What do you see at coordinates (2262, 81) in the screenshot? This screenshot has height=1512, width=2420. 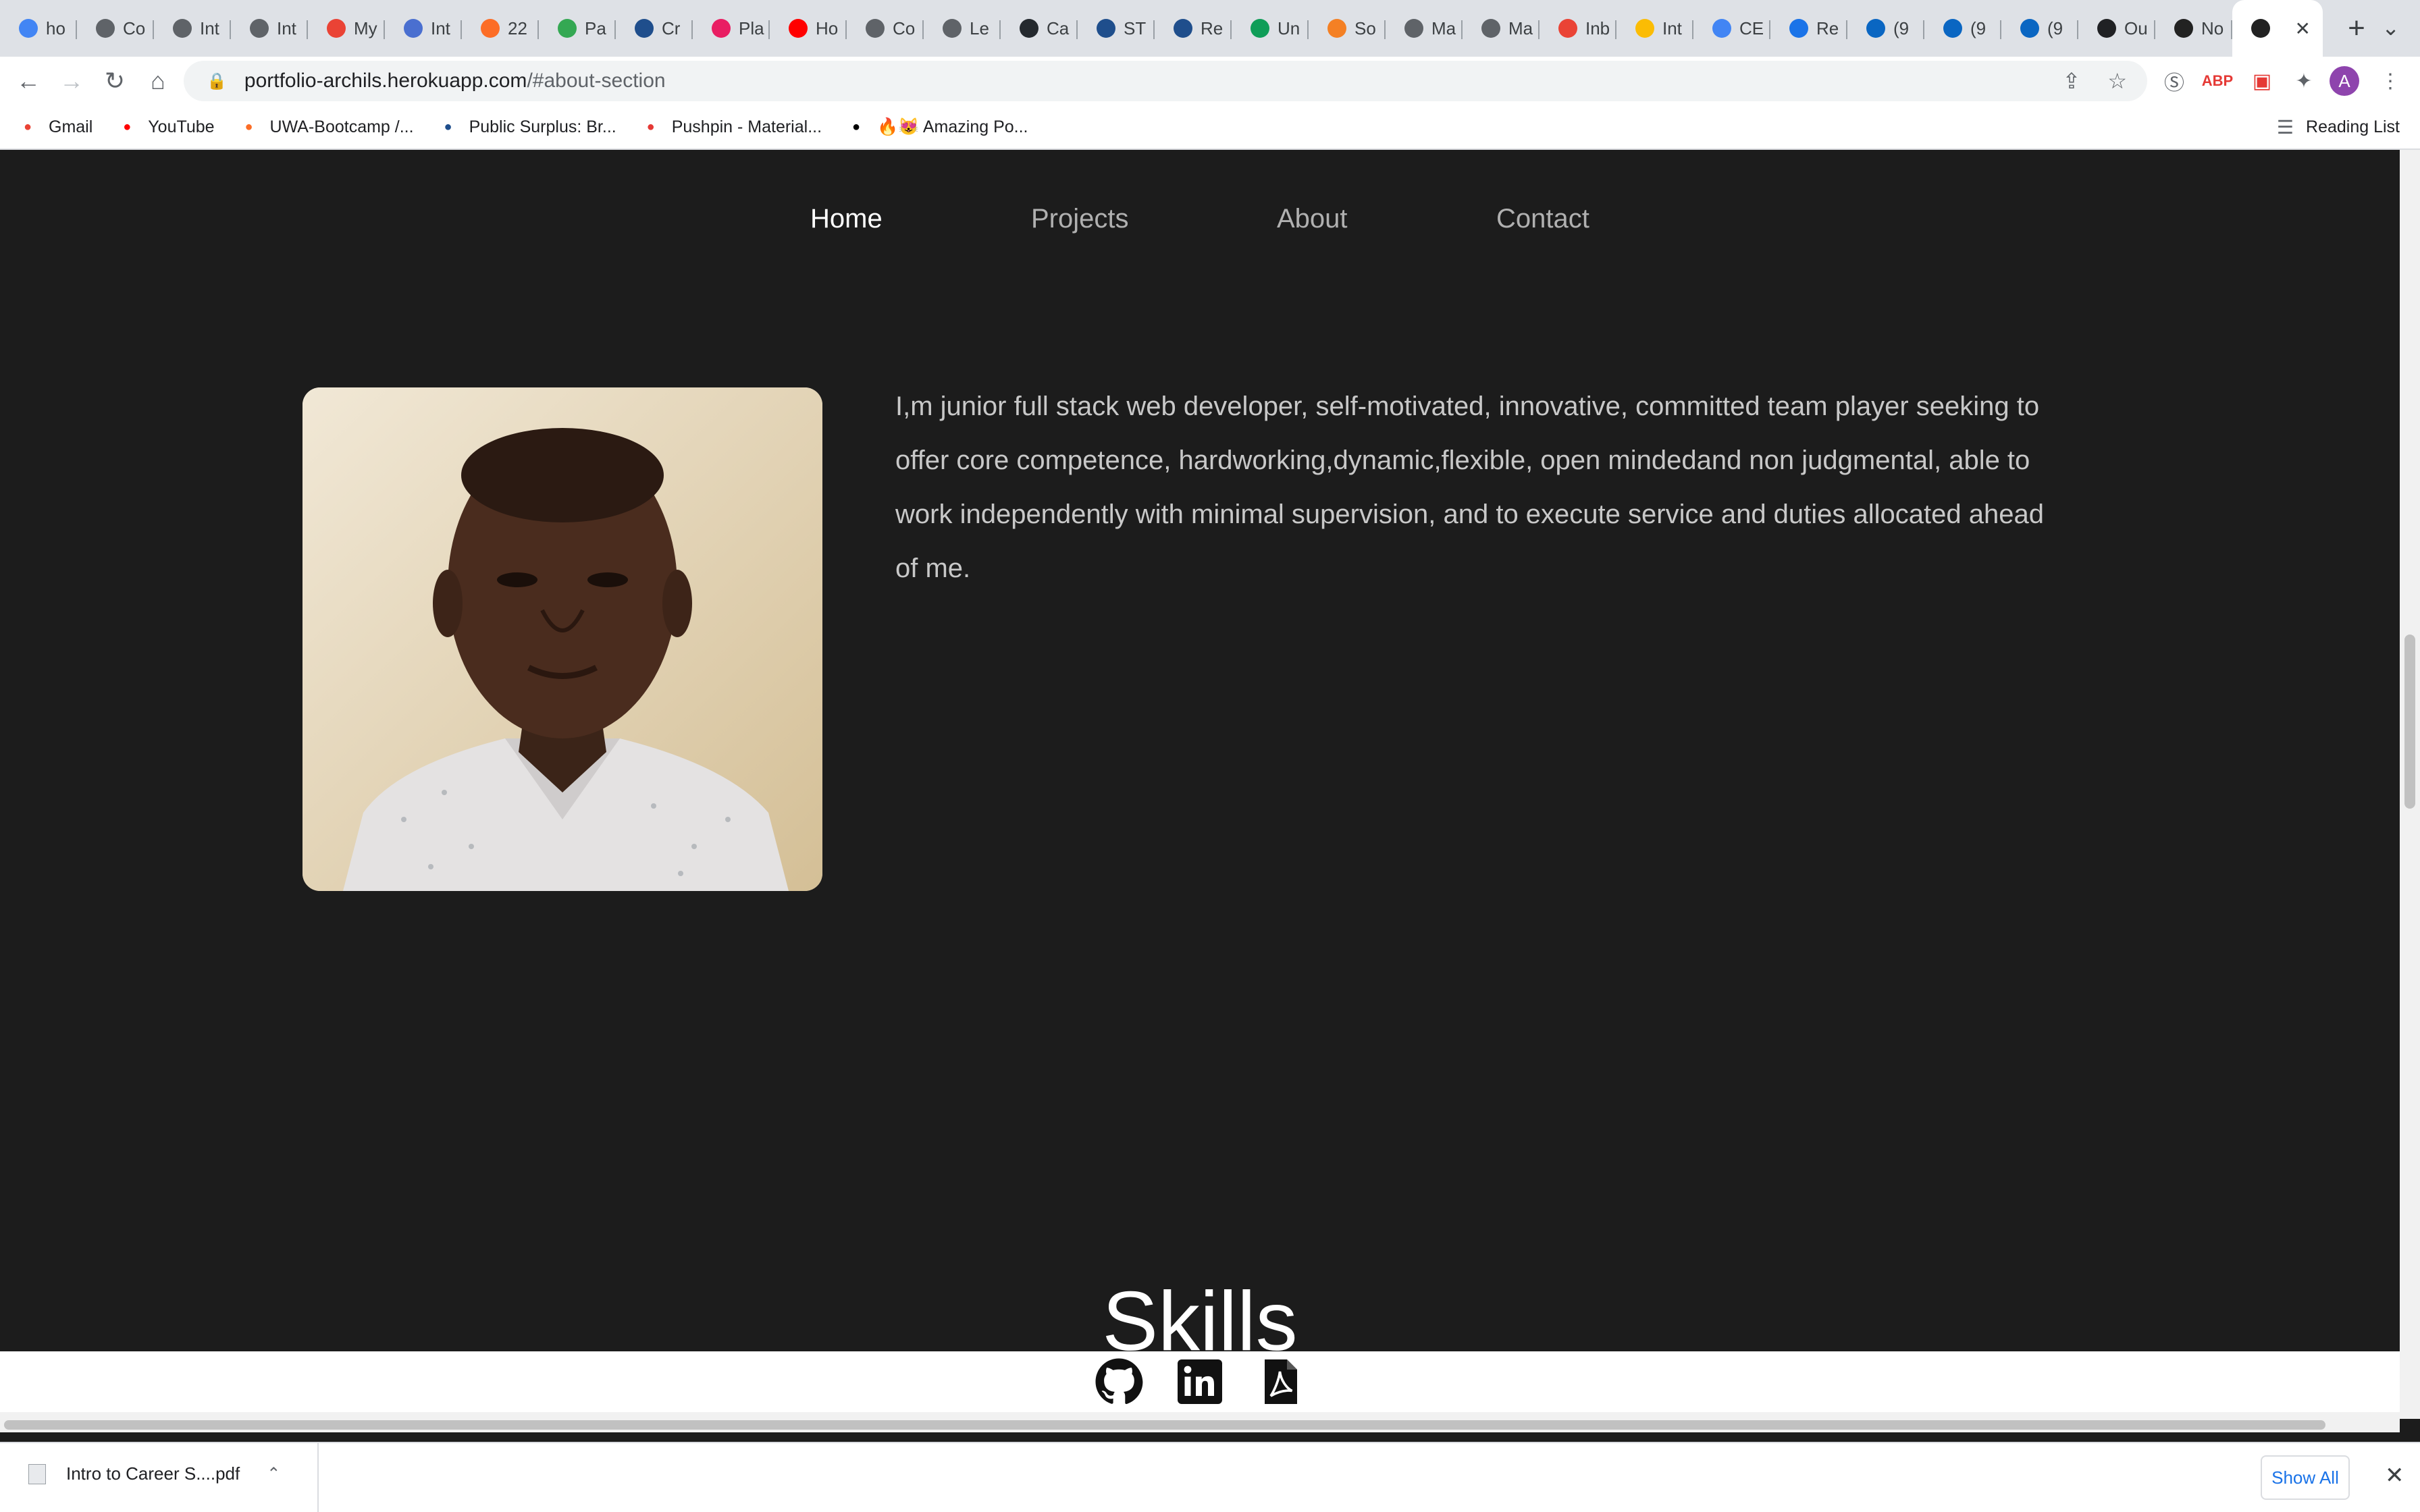 I see `extension-badge-icon: ▣` at bounding box center [2262, 81].